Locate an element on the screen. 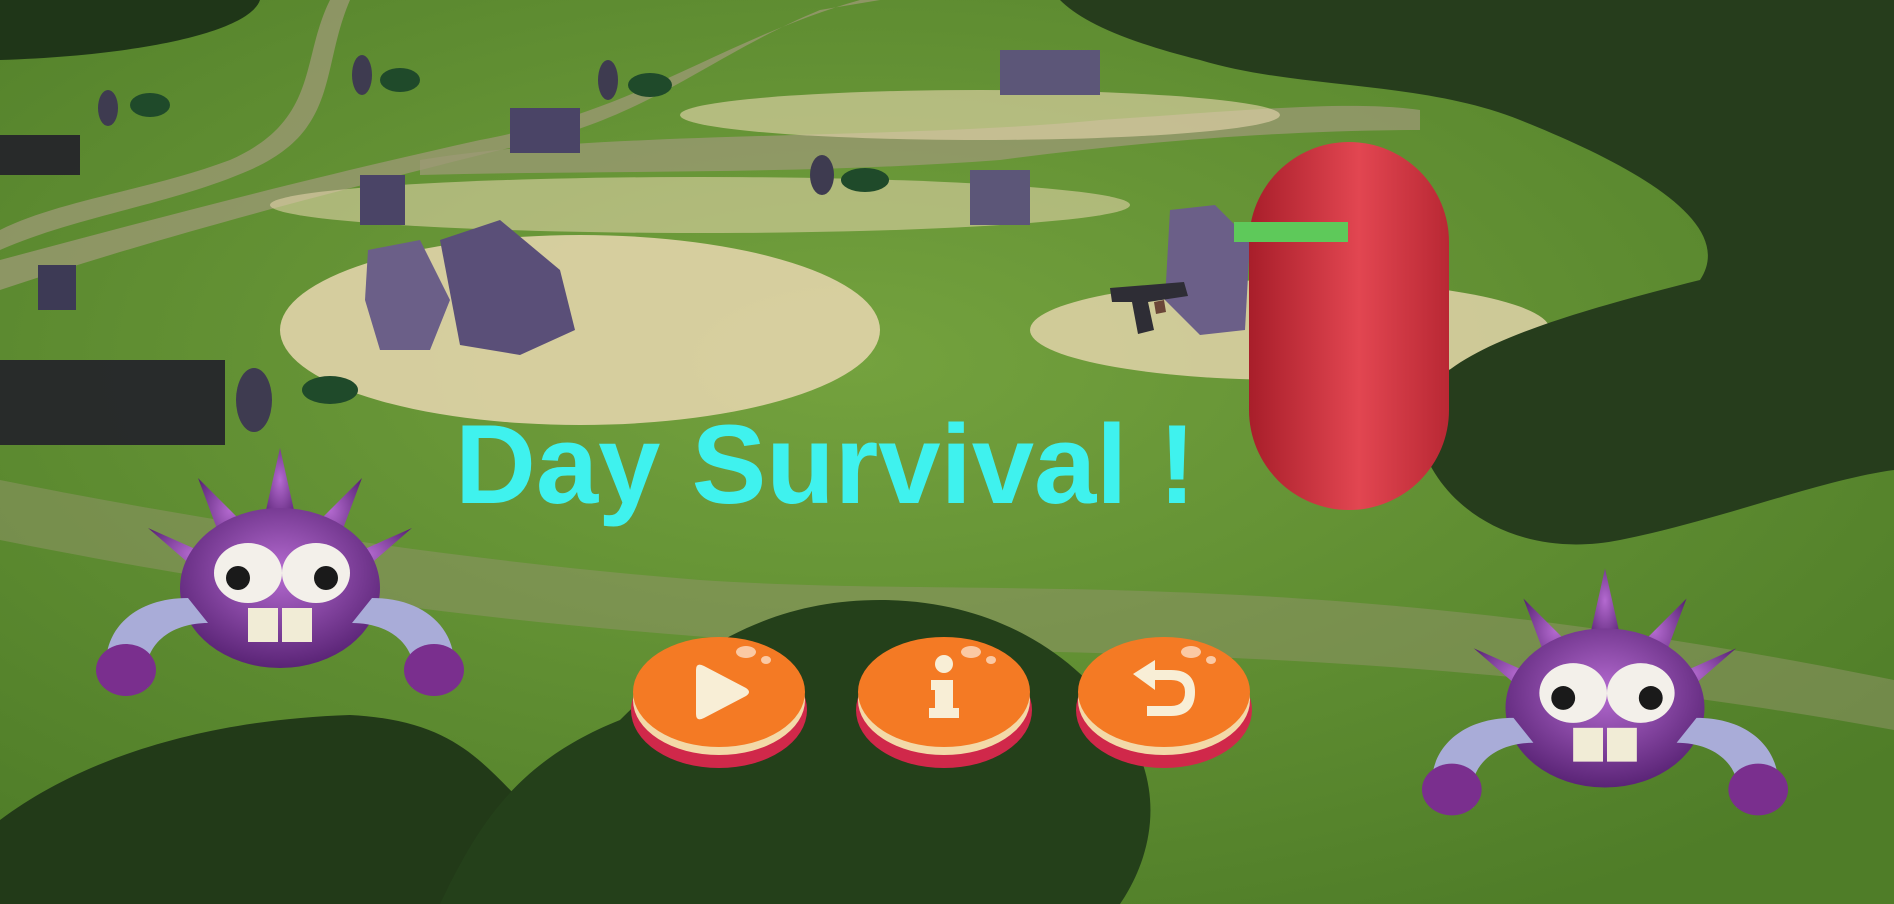  back-button is located at coordinates (1164, 700).